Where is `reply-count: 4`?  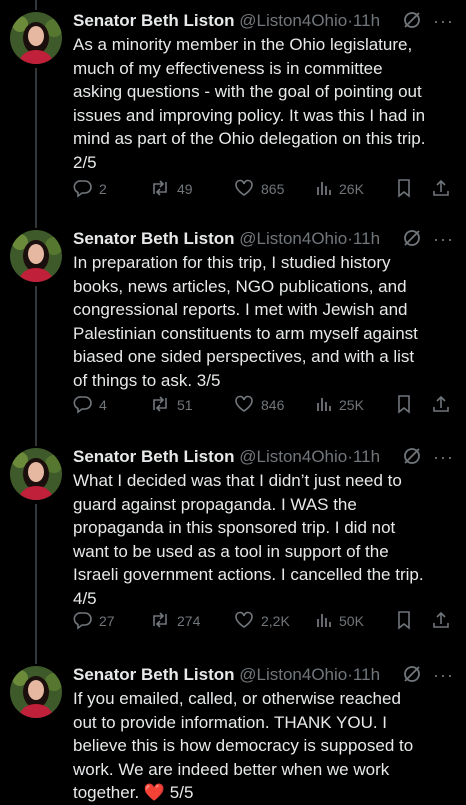
reply-count: 4 is located at coordinates (103, 405).